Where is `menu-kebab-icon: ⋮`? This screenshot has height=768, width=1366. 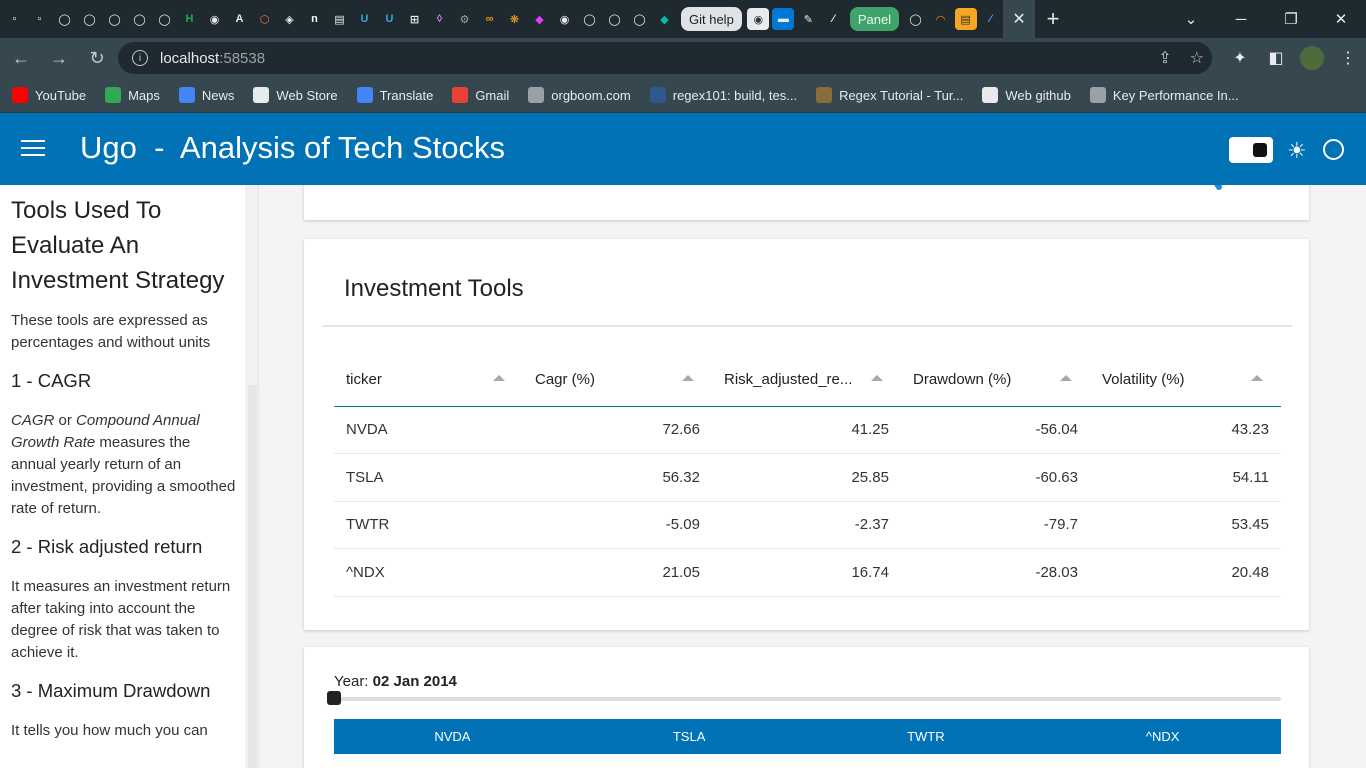 menu-kebab-icon: ⋮ is located at coordinates (1348, 58).